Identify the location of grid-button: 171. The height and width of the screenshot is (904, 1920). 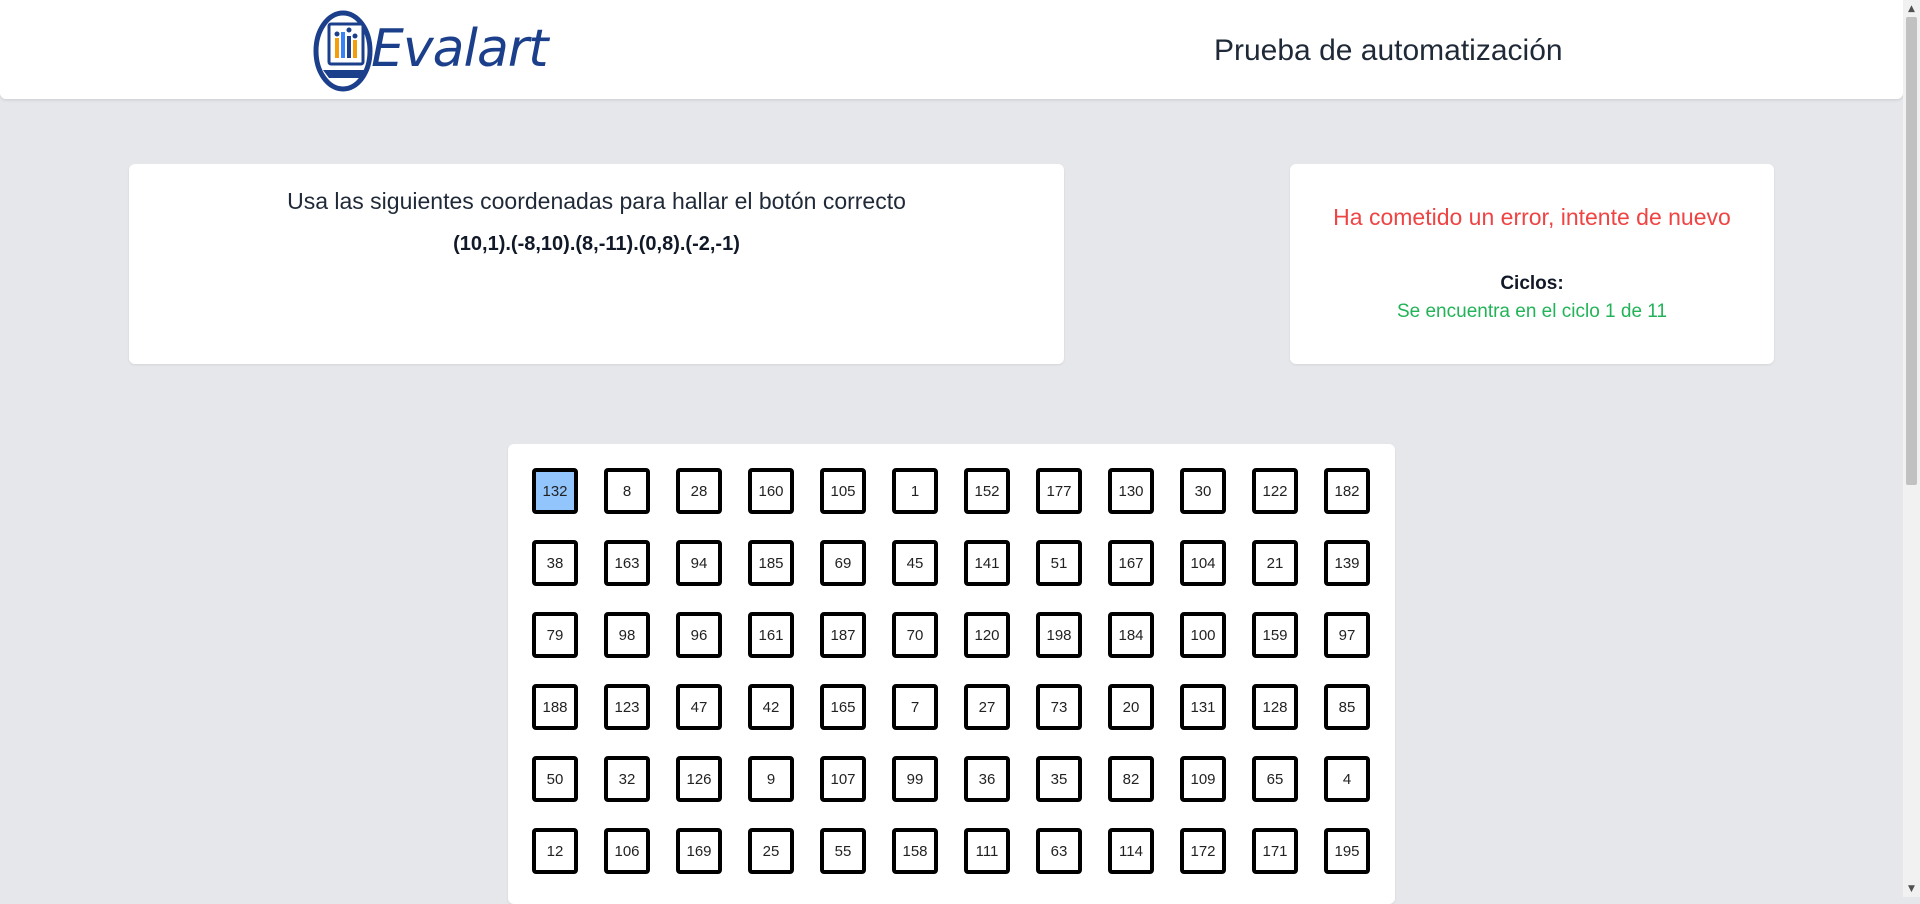
(1275, 851).